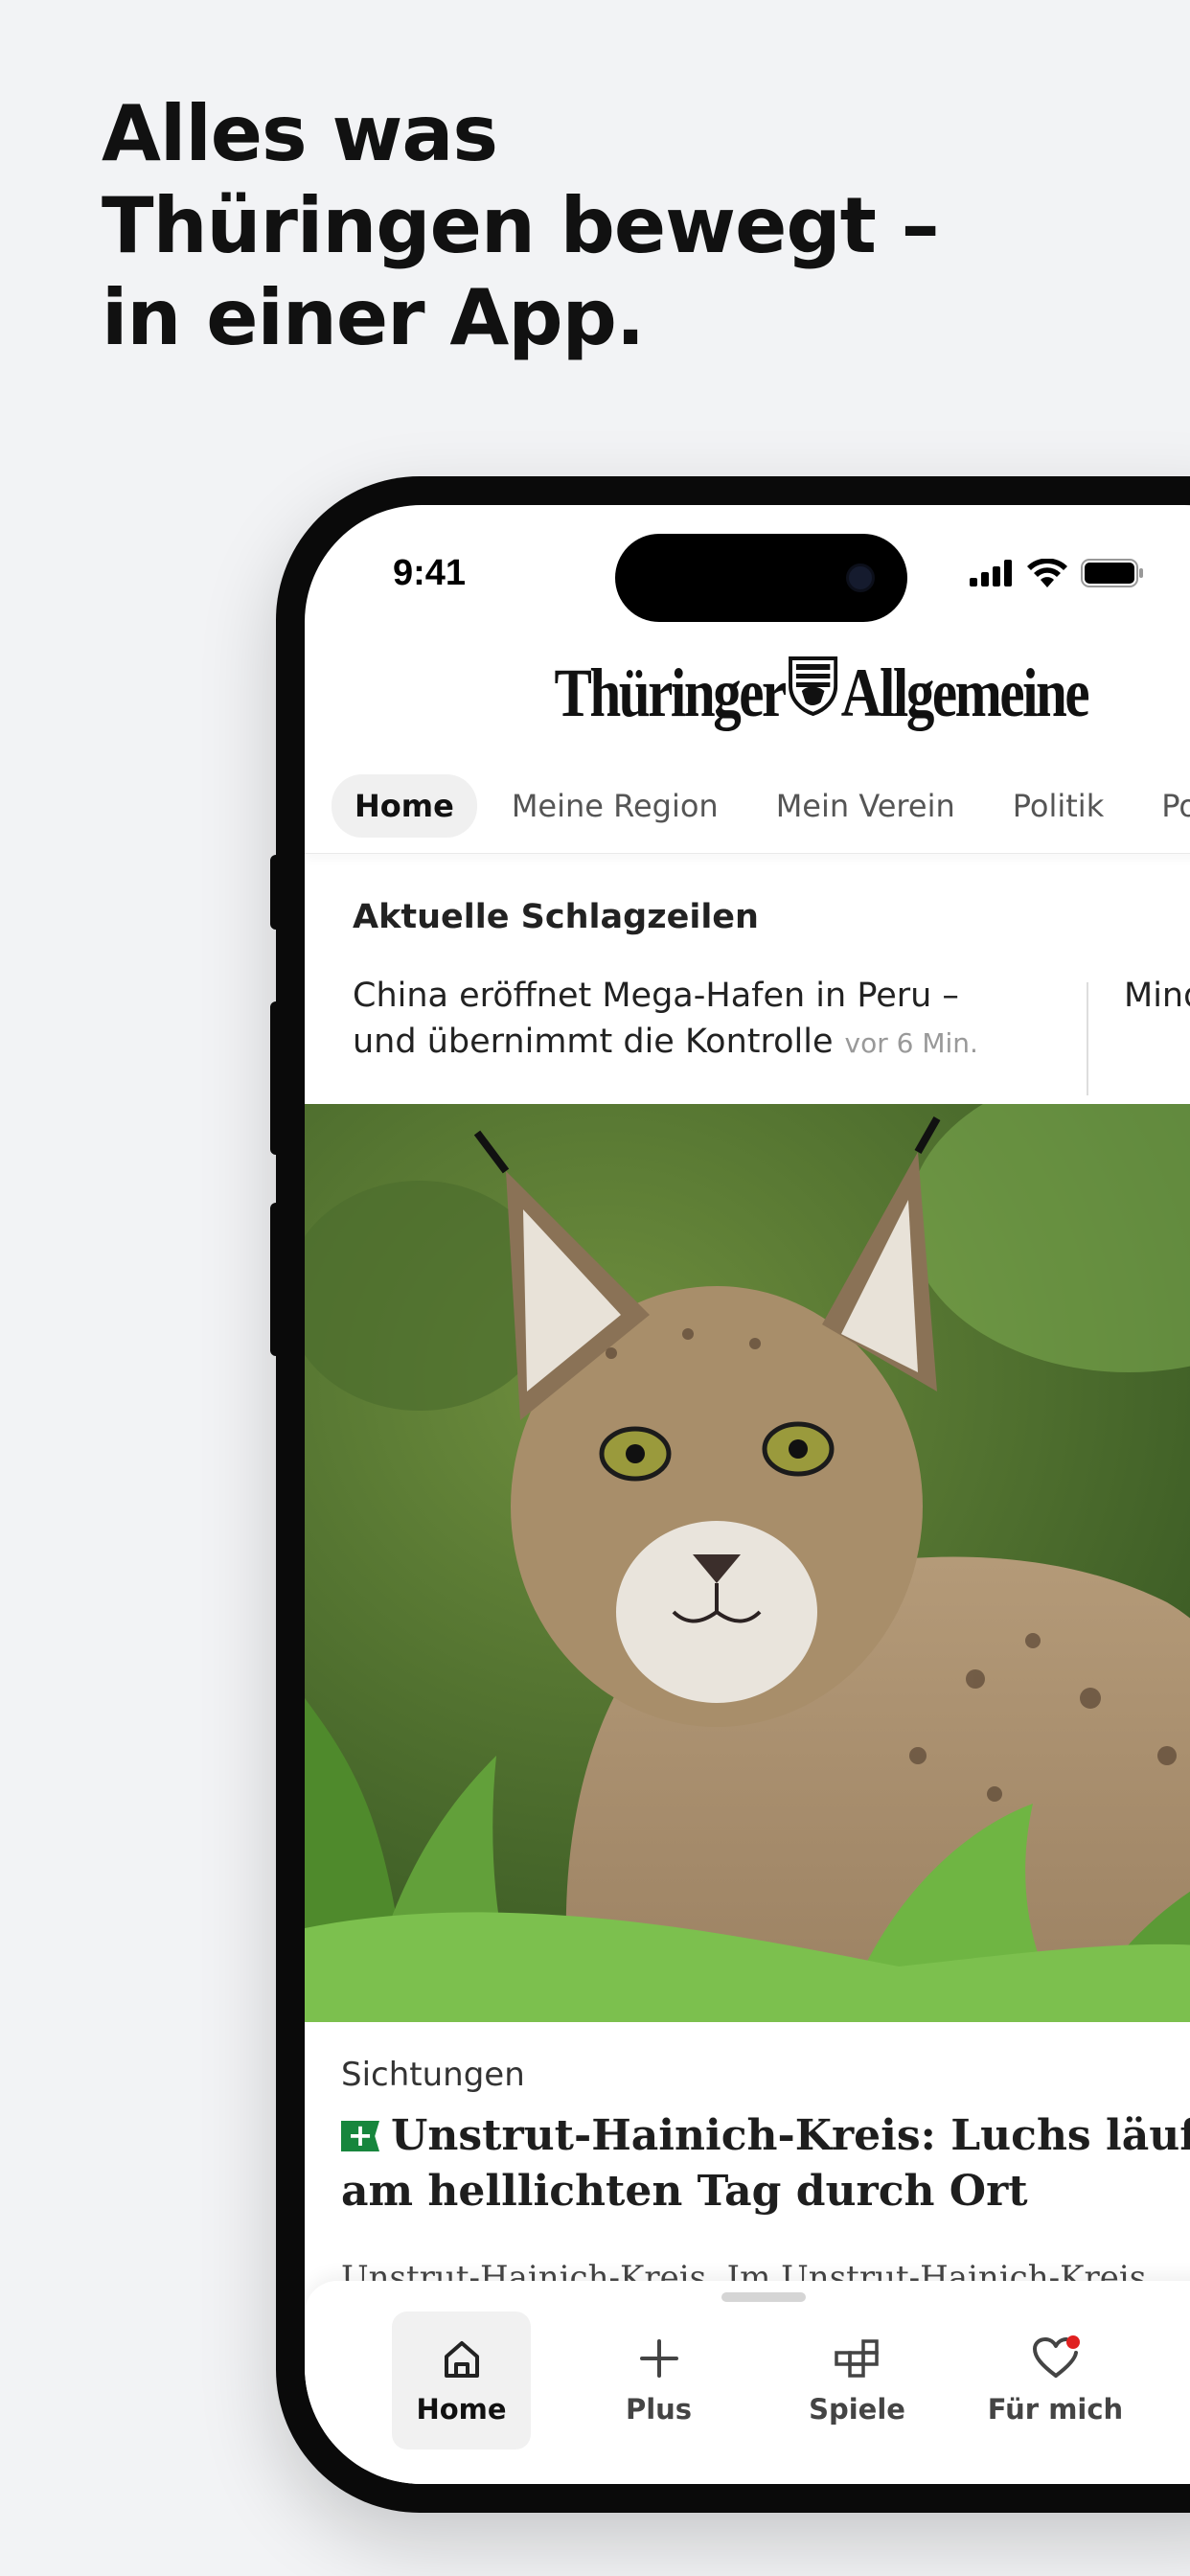 The image size is (1190, 2576). I want to click on promo-headline-line-1: Alles was, so click(300, 133).